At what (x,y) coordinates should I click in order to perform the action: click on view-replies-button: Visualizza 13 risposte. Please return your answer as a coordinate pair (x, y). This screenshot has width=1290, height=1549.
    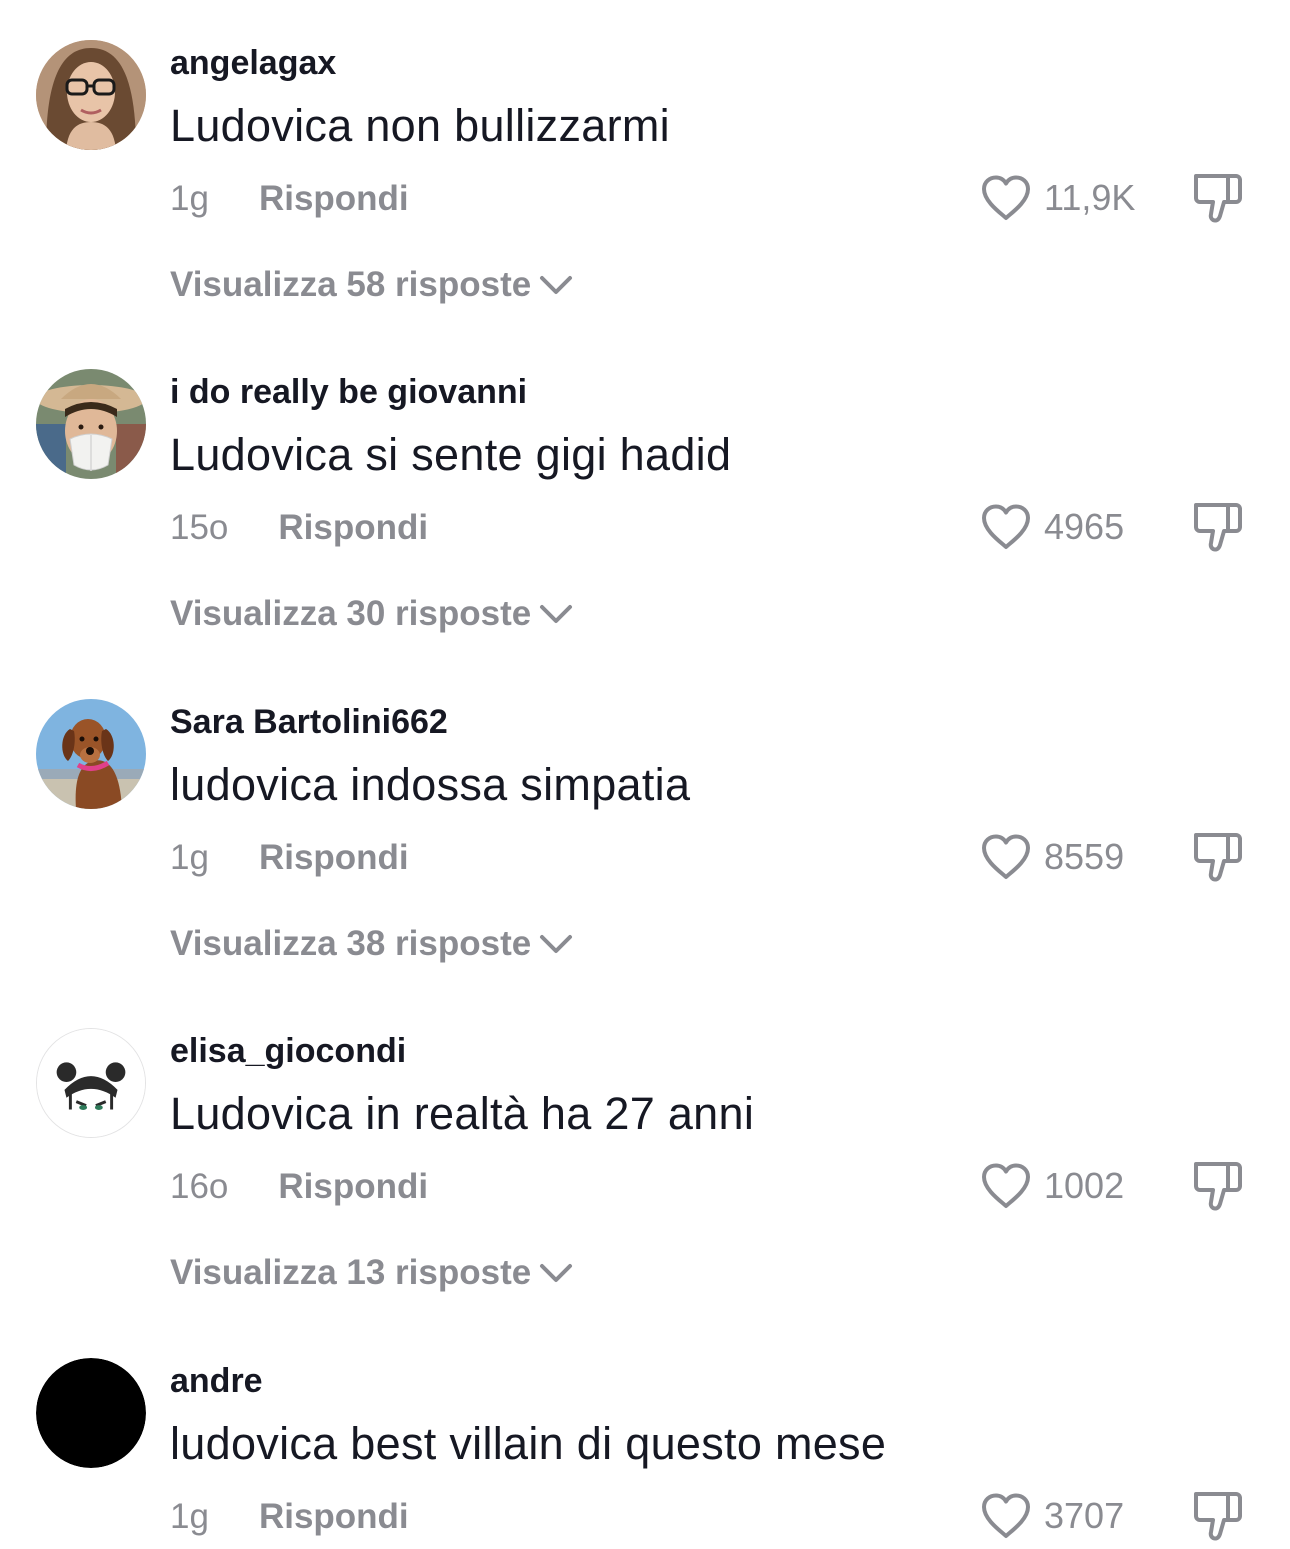
    Looking at the image, I should click on (371, 1273).